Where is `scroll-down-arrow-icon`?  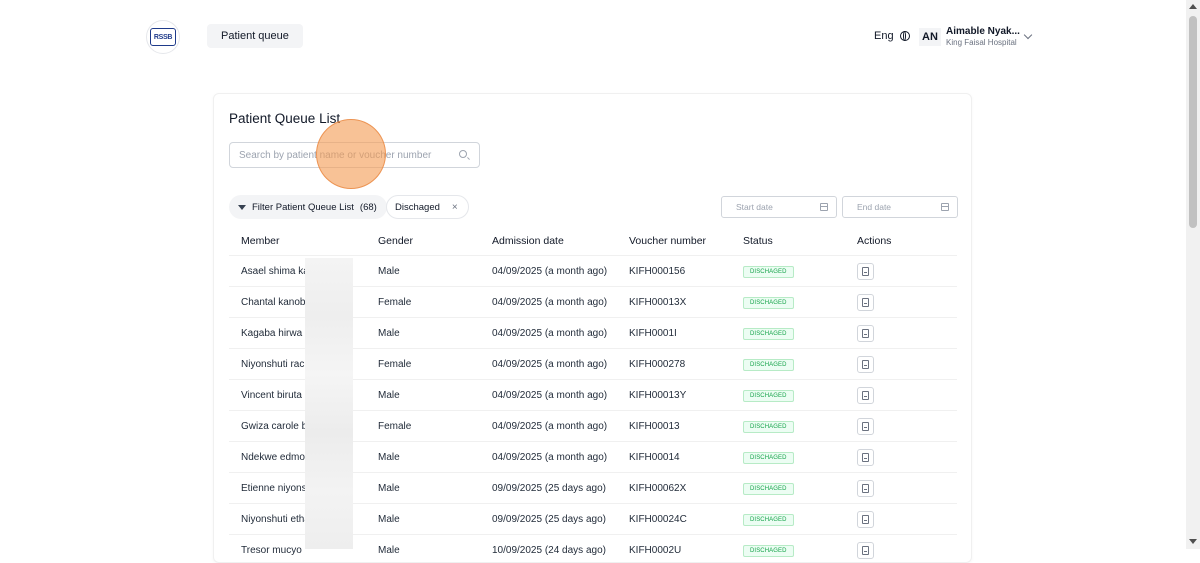 scroll-down-arrow-icon is located at coordinates (1193, 541).